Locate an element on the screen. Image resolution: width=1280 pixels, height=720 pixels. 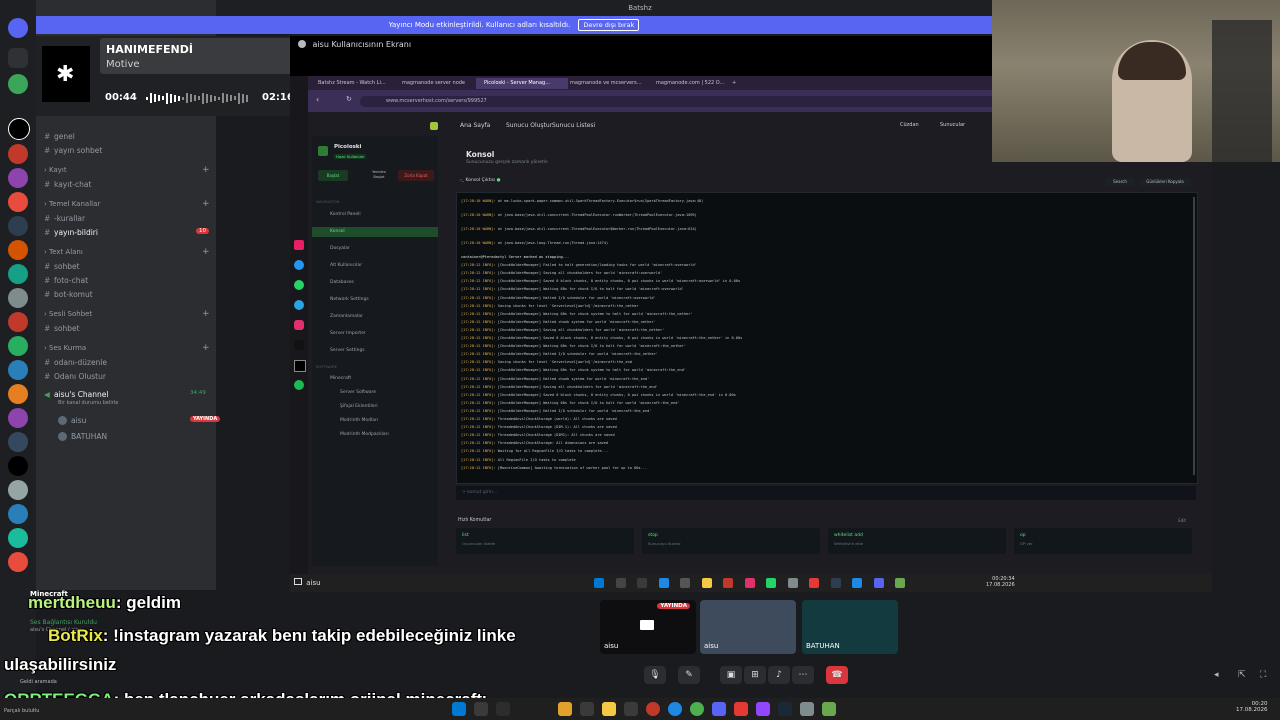
youtube-icon is located at coordinates (741, 709).